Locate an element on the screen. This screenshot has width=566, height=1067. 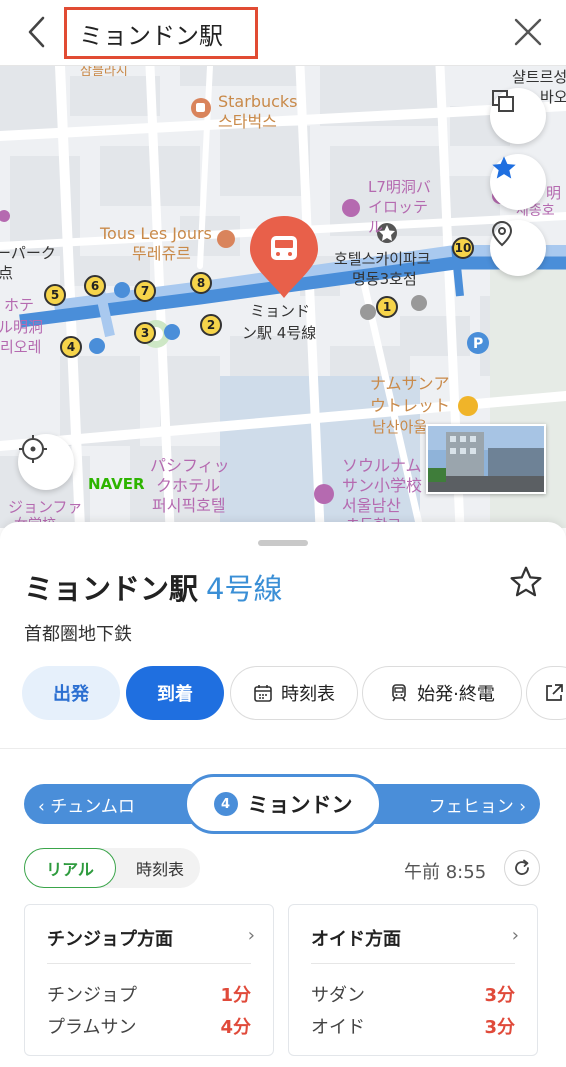
timetable-button: 時刻表 is located at coordinates (294, 693).